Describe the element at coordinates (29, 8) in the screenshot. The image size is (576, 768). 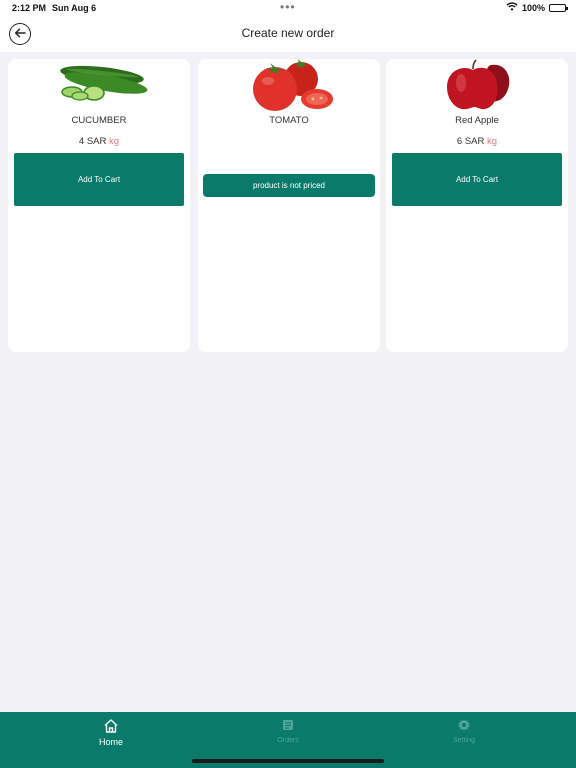
I see `status-time: 2:12 PM` at that location.